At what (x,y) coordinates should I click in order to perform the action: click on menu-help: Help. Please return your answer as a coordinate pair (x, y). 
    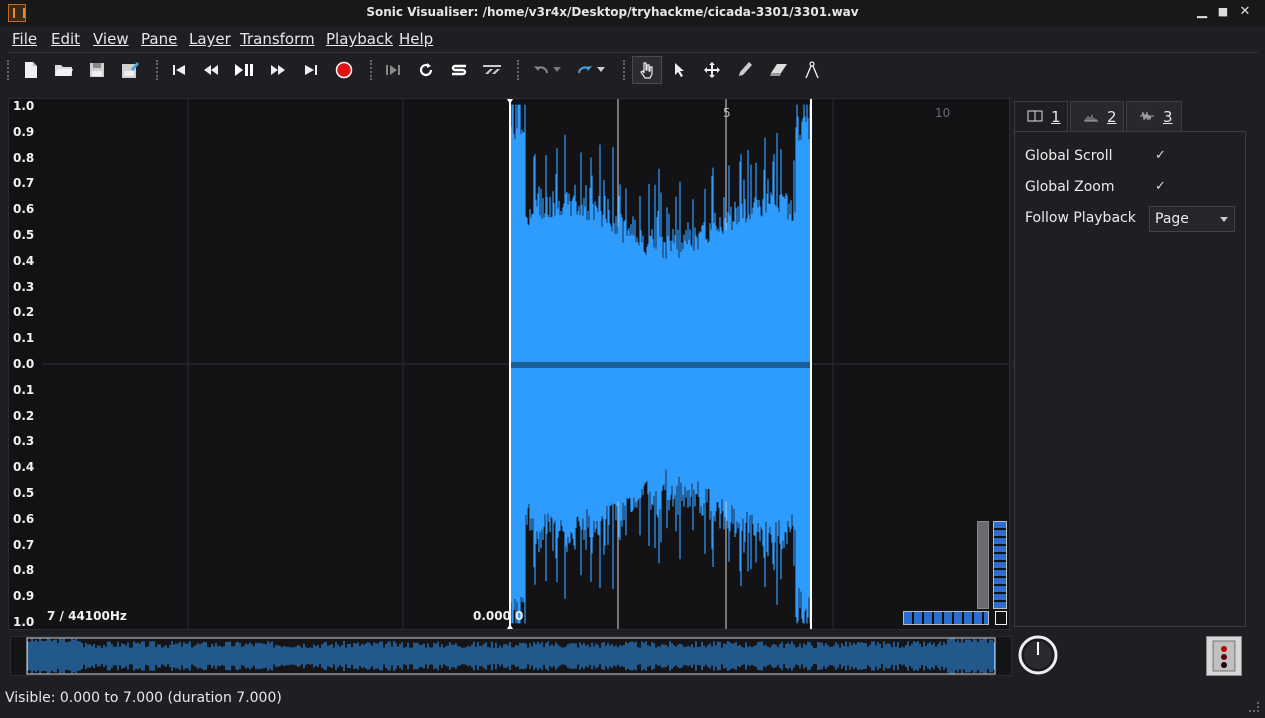
    Looking at the image, I should click on (416, 39).